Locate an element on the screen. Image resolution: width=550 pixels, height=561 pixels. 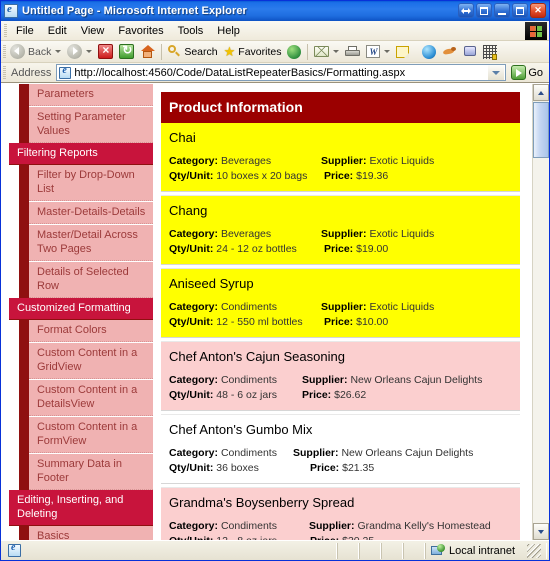
sidebar-section-customized-formatting: Customized Formatting is located at coordinates (81, 308).